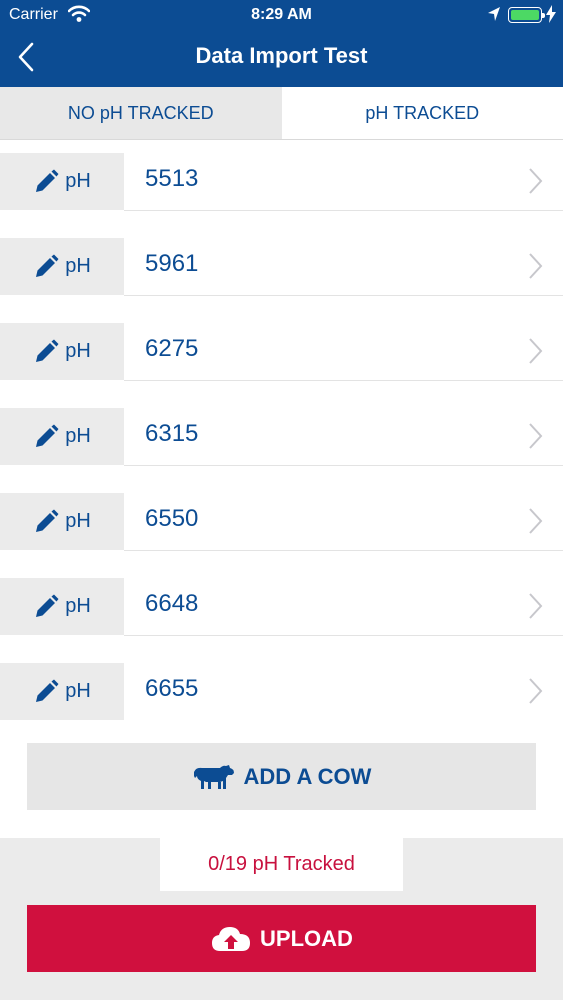 The image size is (563, 1000). What do you see at coordinates (281, 280) in the screenshot?
I see `list-item: pH 5961` at bounding box center [281, 280].